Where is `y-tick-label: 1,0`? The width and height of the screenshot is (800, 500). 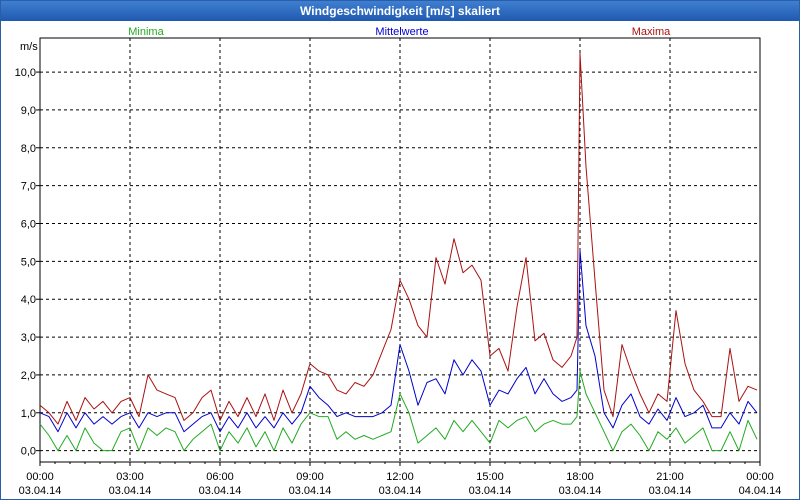
y-tick-label: 1,0 is located at coordinates (28, 414).